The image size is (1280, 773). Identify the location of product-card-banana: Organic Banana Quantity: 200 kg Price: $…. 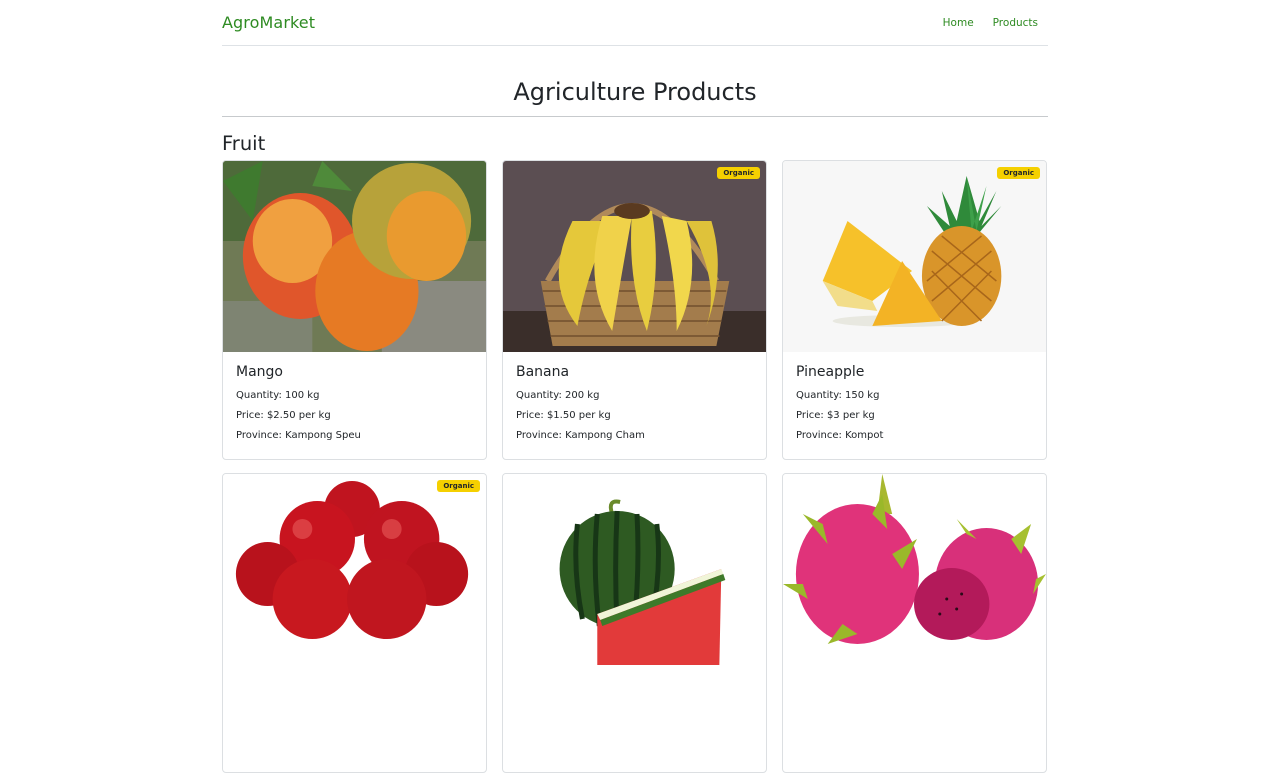
(634, 310).